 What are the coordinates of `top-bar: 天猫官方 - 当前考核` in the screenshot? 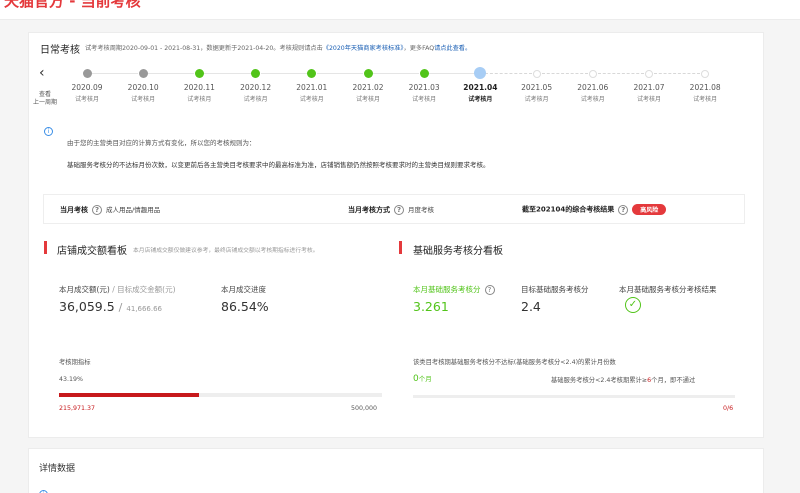 It's located at (400, 10).